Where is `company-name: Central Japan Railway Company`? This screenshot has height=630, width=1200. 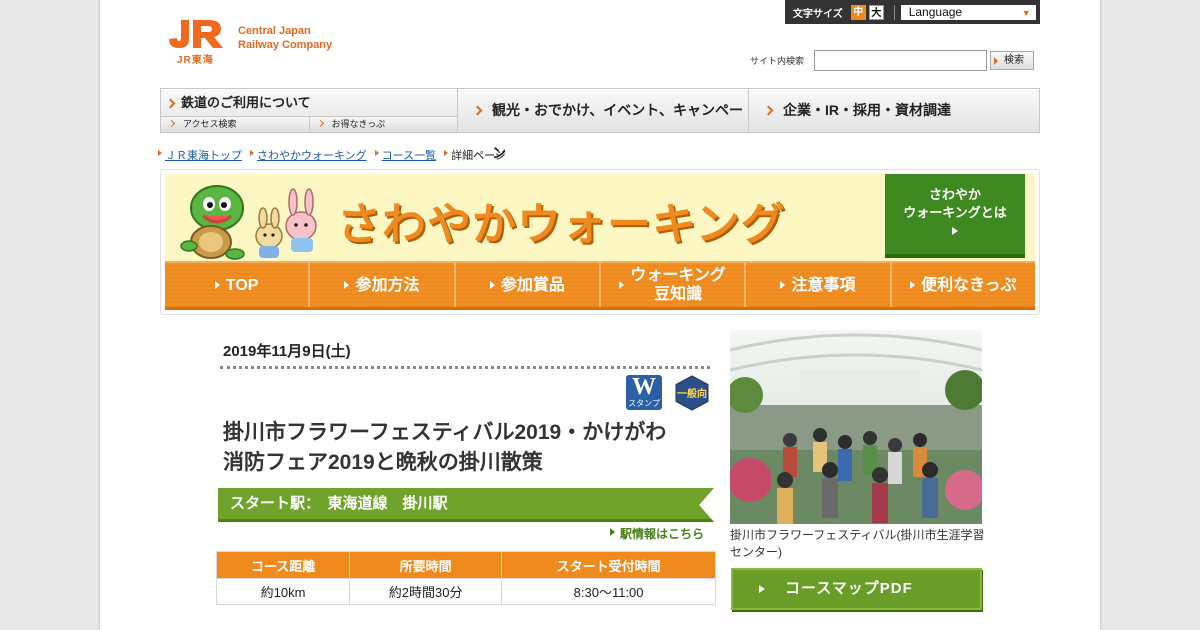 company-name: Central Japan Railway Company is located at coordinates (285, 38).